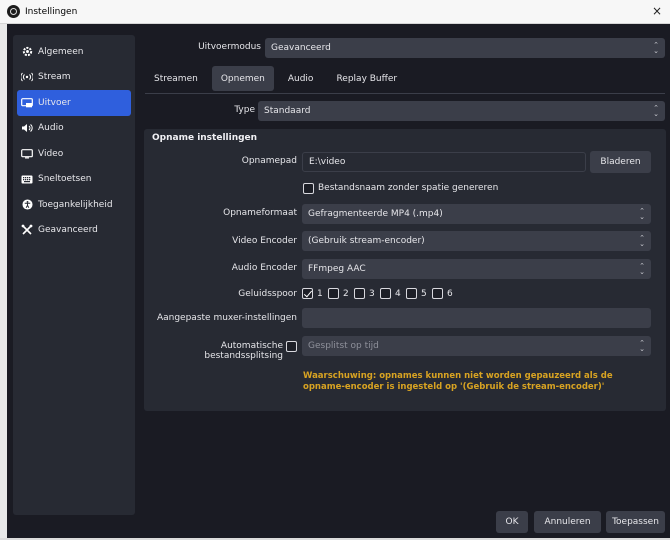 The image size is (670, 540). What do you see at coordinates (74, 78) in the screenshot?
I see `sidebar-item-stream: Stream` at bounding box center [74, 78].